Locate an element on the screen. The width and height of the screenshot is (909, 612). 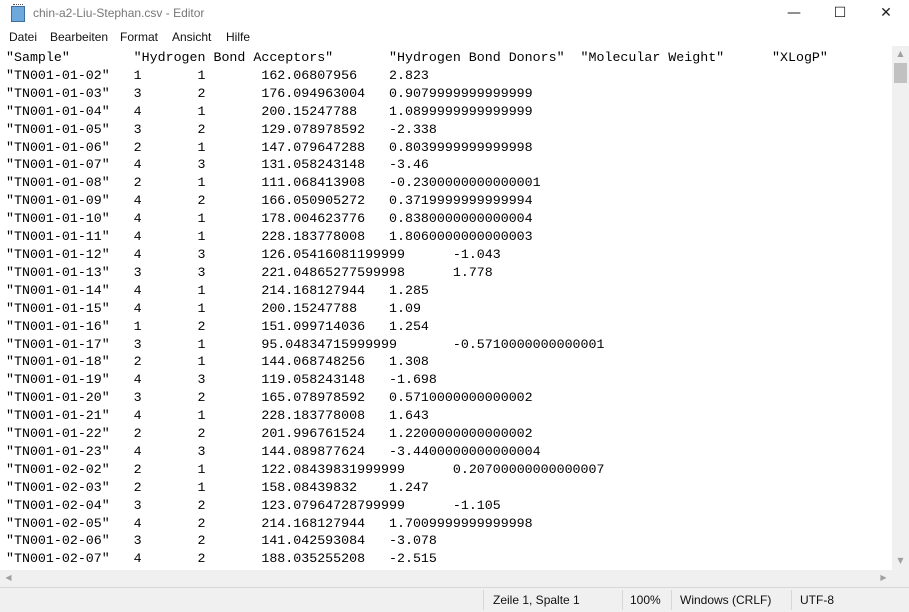
cell: 158.08439832 is located at coordinates (309, 487).